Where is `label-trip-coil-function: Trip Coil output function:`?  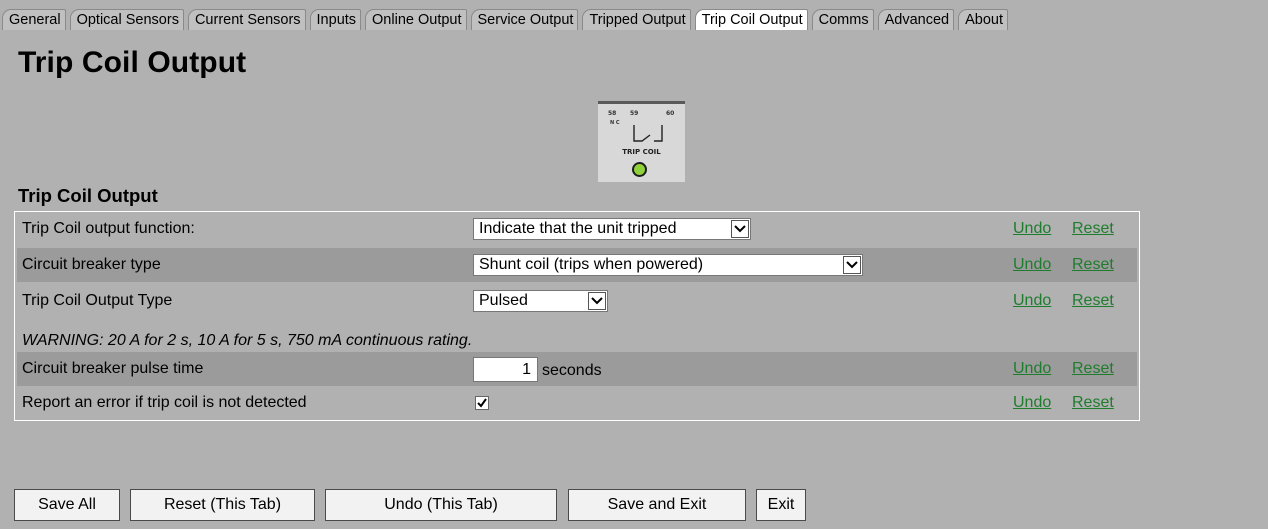
label-trip-coil-function: Trip Coil output function: is located at coordinates (108, 228).